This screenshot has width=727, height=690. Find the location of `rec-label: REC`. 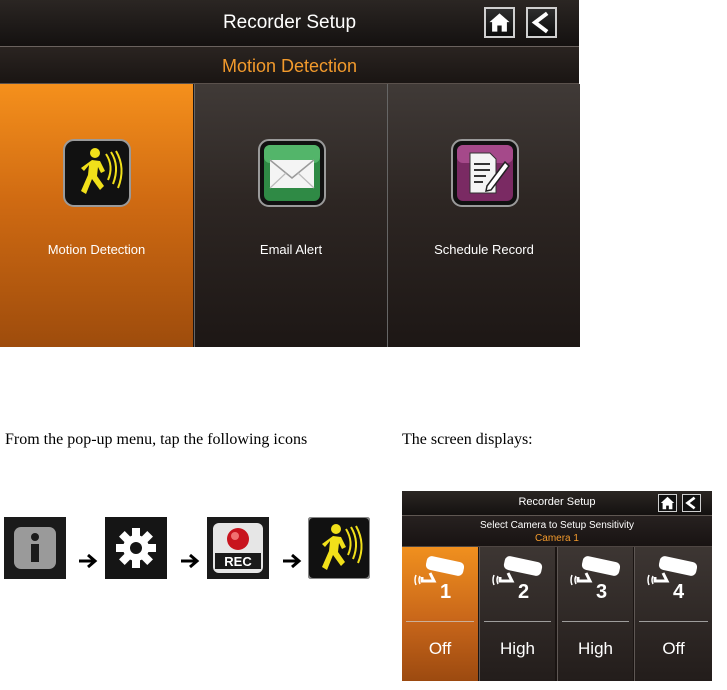

rec-label: REC is located at coordinates (238, 561).